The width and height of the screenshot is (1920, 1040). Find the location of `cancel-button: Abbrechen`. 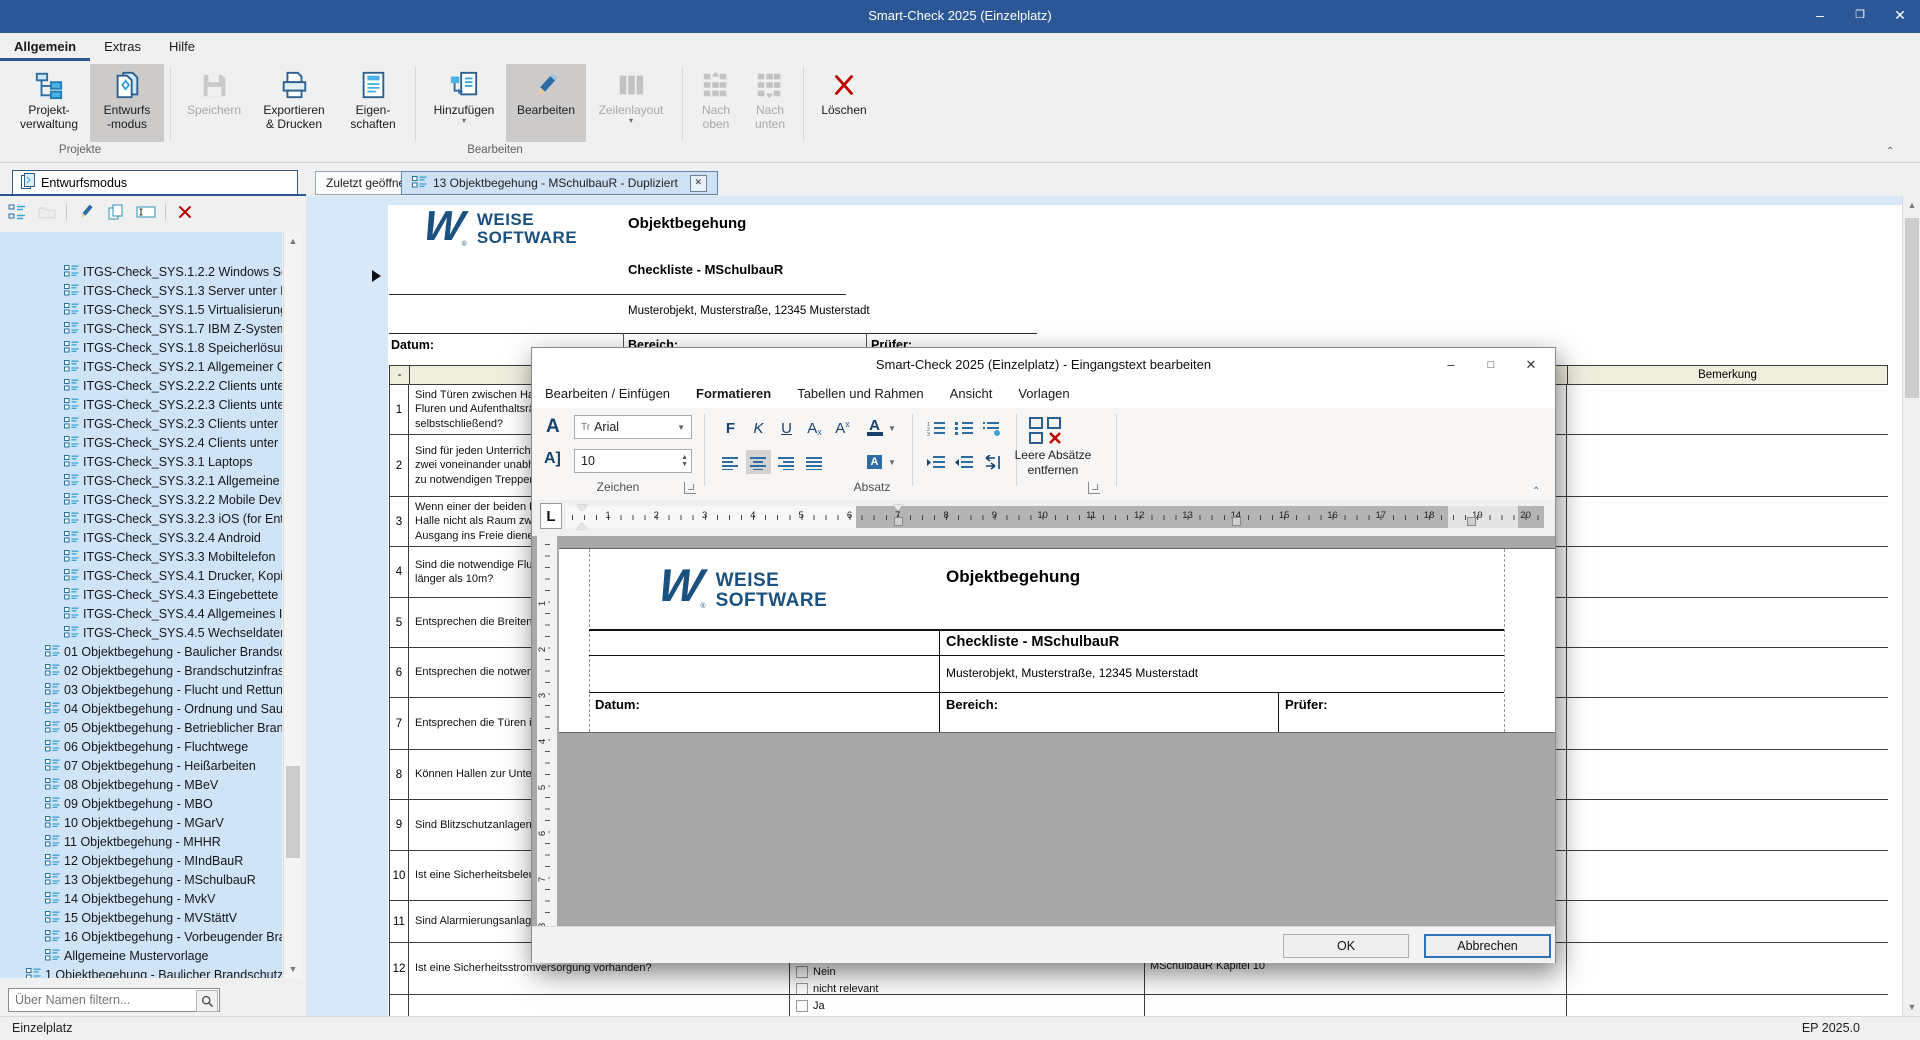

cancel-button: Abbrechen is located at coordinates (1487, 946).